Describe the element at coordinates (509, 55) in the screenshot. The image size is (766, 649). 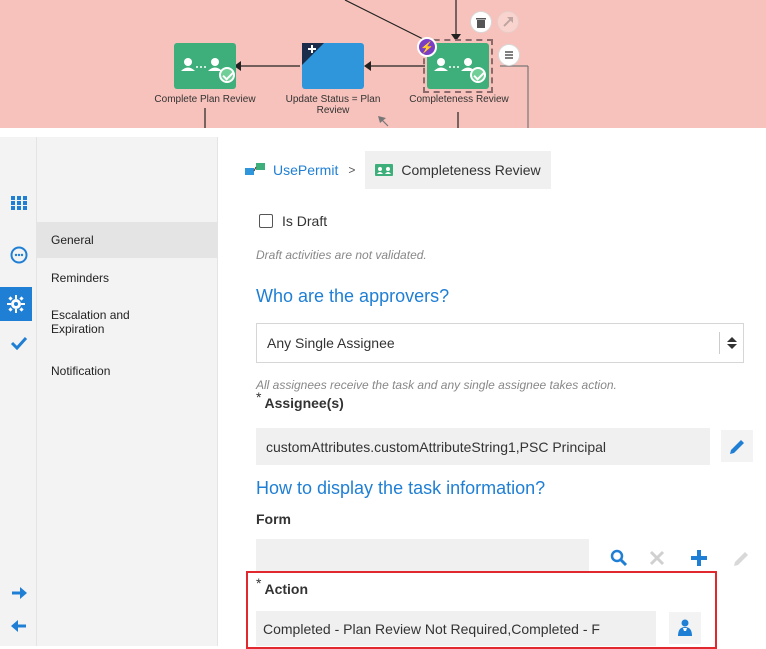
I see `properties-icon` at that location.